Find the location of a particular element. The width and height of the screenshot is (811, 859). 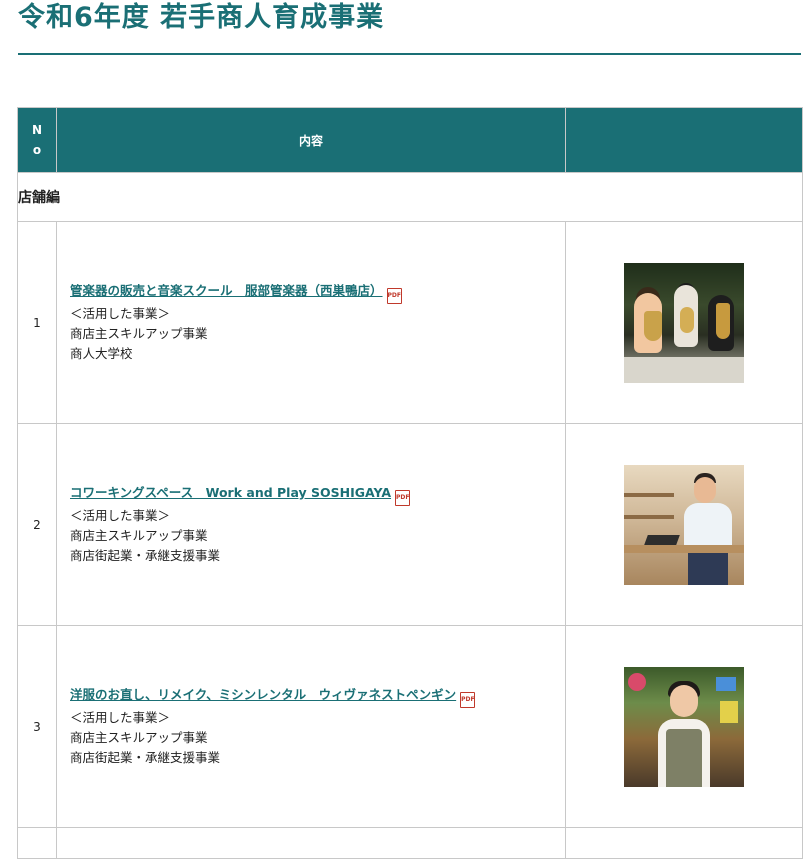

table-row-partial is located at coordinates (410, 843).